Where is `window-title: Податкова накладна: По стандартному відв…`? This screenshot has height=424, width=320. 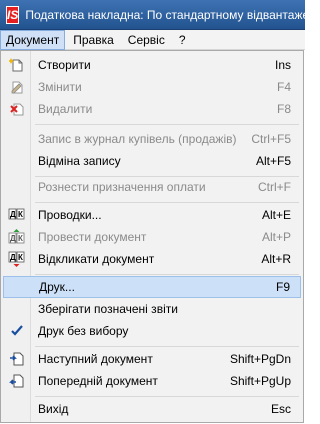 window-title: Податкова накладна: По стандартному відв… is located at coordinates (172, 14).